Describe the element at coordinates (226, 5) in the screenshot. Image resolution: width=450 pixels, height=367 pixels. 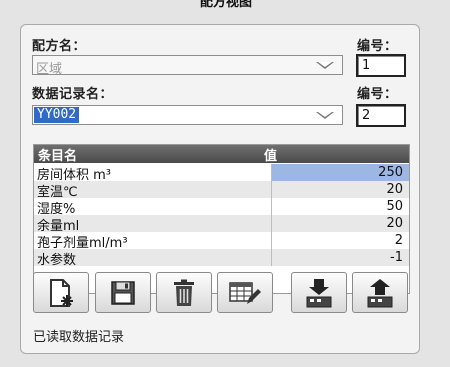
I see `window-title: 配方视图` at that location.